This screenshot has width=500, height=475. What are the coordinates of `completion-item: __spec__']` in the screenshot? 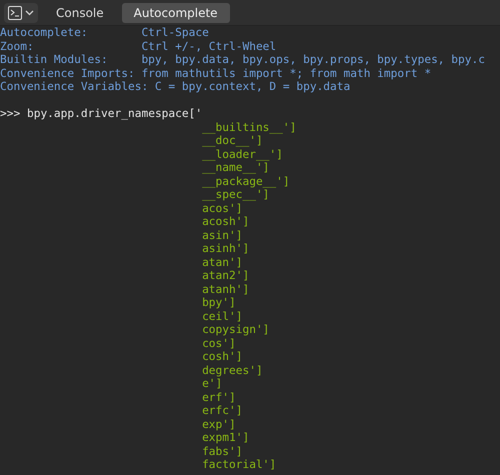 It's located at (236, 194).